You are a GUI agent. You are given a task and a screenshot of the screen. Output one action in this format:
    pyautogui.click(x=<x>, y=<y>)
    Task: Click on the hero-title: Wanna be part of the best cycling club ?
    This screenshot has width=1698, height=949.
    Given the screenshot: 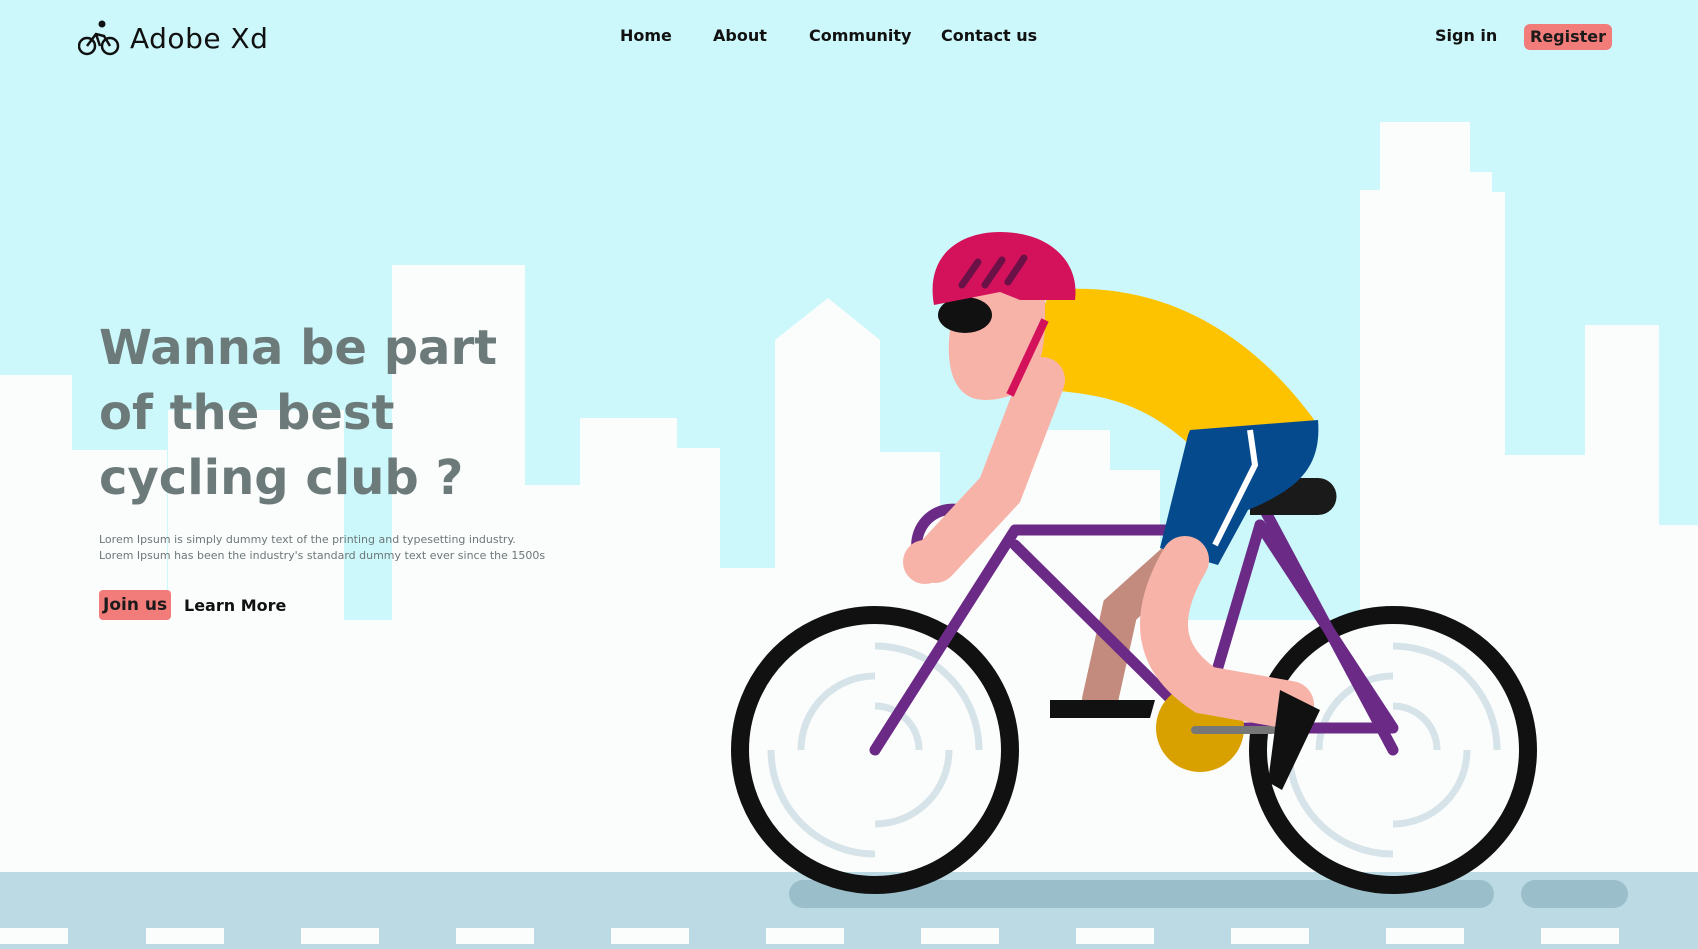 What is the action you would take?
    pyautogui.click(x=359, y=413)
    